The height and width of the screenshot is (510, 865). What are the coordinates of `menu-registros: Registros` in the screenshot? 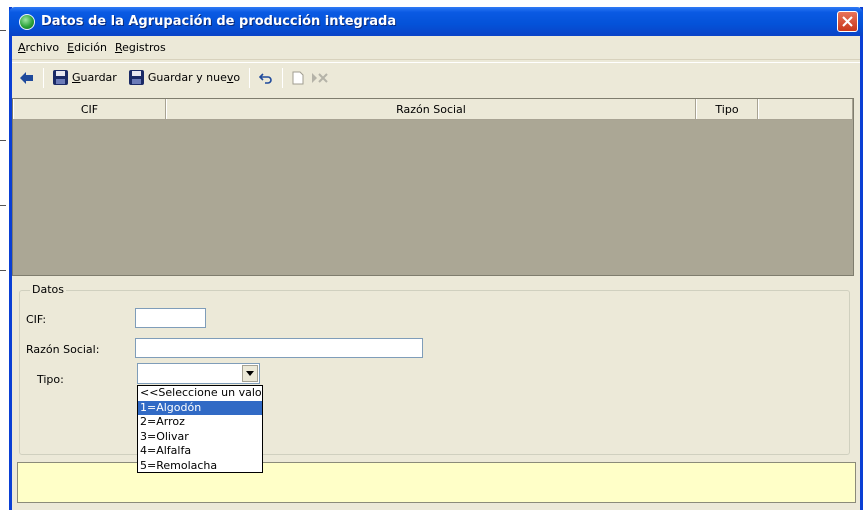 It's located at (140, 47).